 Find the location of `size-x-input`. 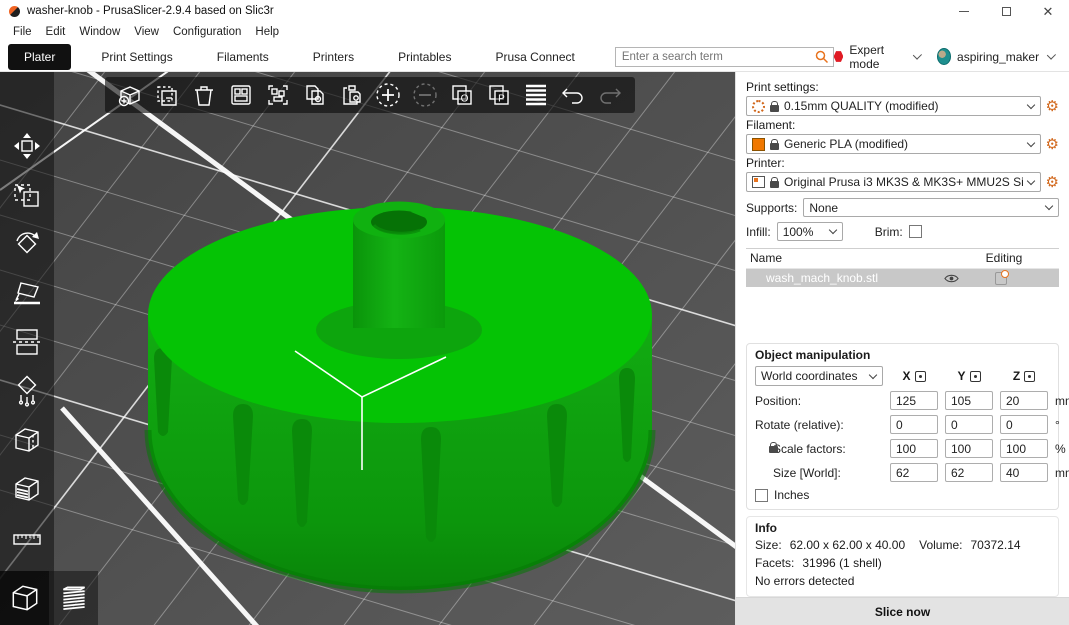

size-x-input is located at coordinates (914, 472).